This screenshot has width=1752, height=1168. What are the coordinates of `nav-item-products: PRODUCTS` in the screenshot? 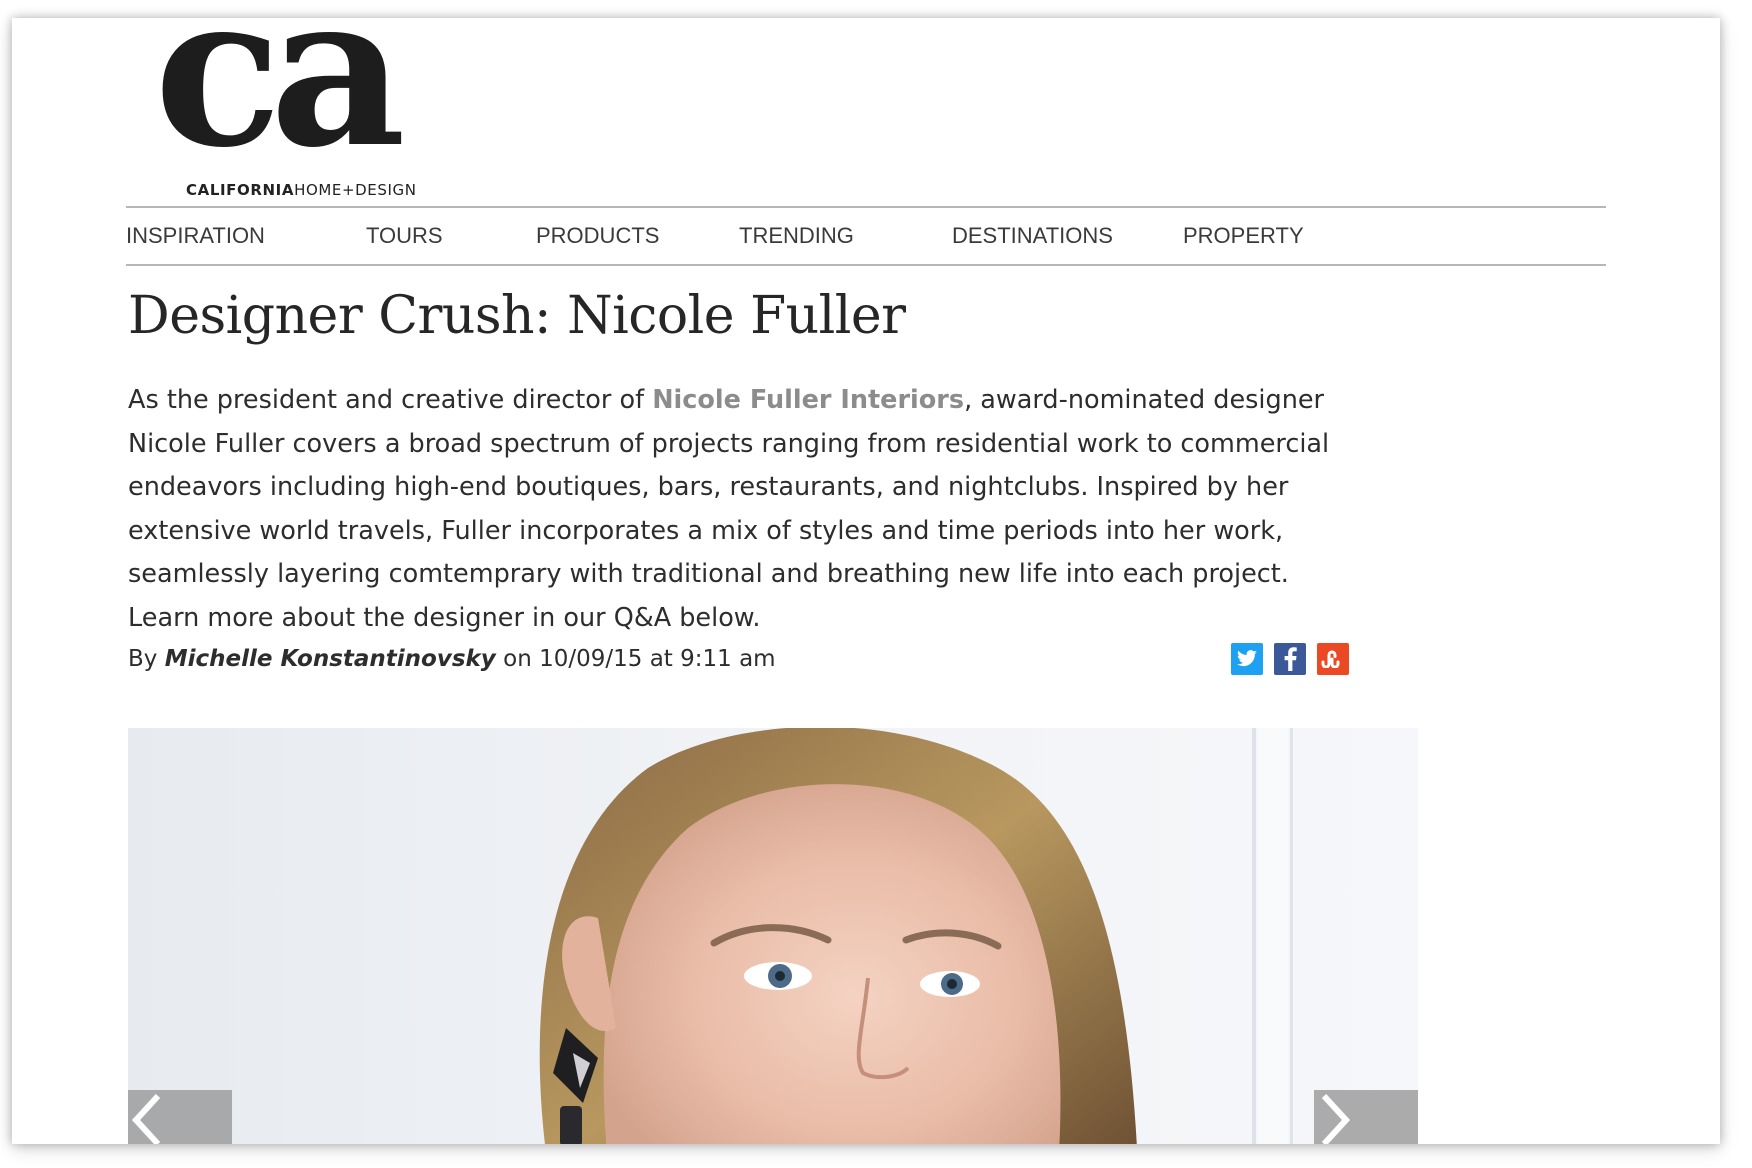 It's located at (597, 236).